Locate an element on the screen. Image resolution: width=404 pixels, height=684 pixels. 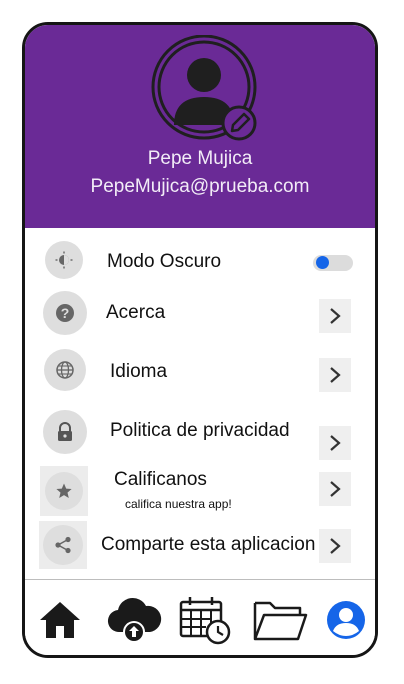
setting-about: ? Acerca is located at coordinates (200, 314).